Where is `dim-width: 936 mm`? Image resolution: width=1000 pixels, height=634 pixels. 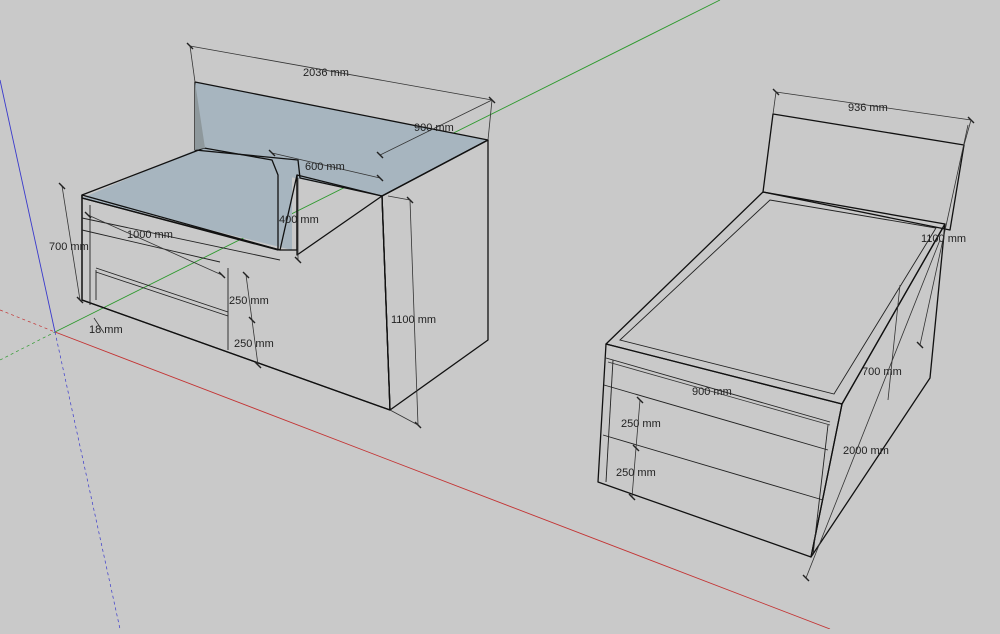 dim-width: 936 mm is located at coordinates (868, 108).